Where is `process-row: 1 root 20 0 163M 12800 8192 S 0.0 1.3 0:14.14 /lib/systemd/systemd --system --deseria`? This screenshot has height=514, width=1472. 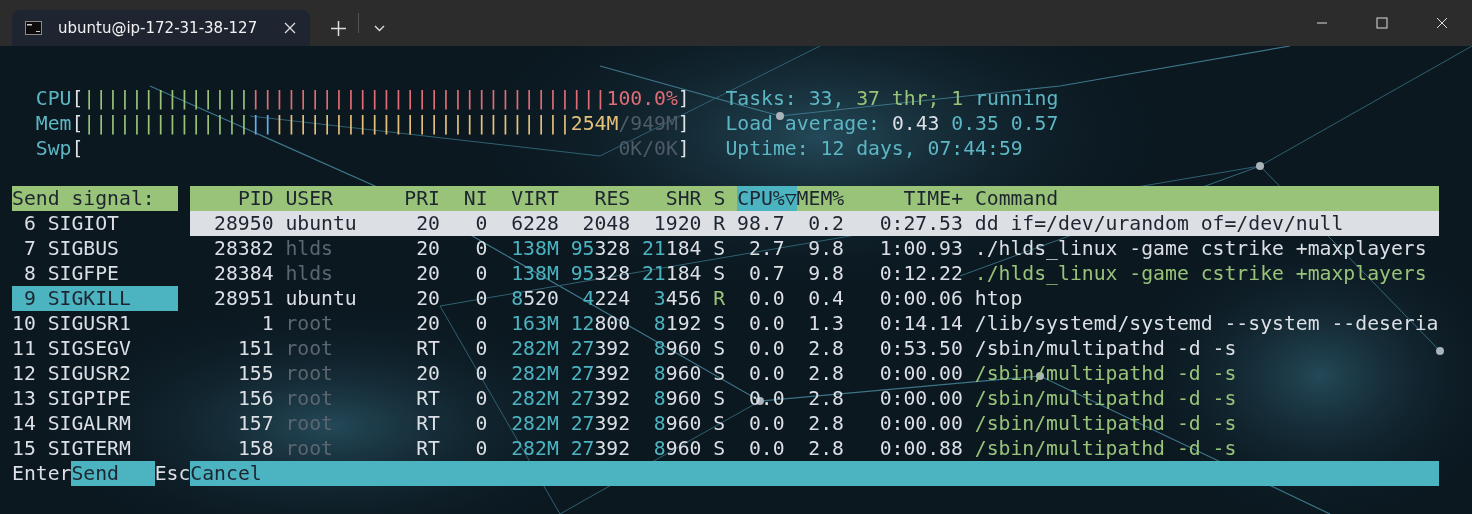 process-row: 1 root 20 0 163M 12800 8192 S 0.0 1.3 0:14.14 /lib/systemd/systemd --system --deseria is located at coordinates (814, 323).